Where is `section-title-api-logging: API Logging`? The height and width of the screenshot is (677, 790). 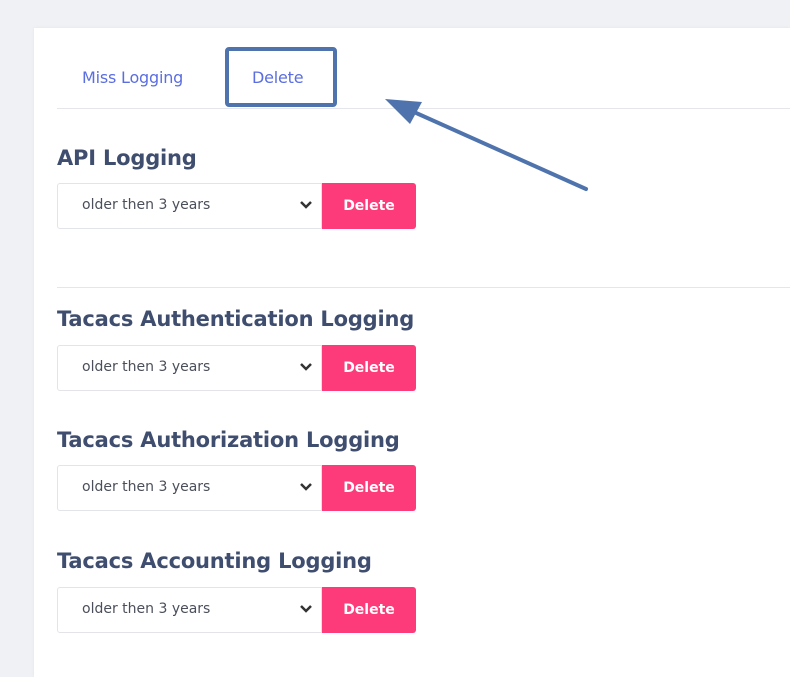 section-title-api-logging: API Logging is located at coordinates (127, 158).